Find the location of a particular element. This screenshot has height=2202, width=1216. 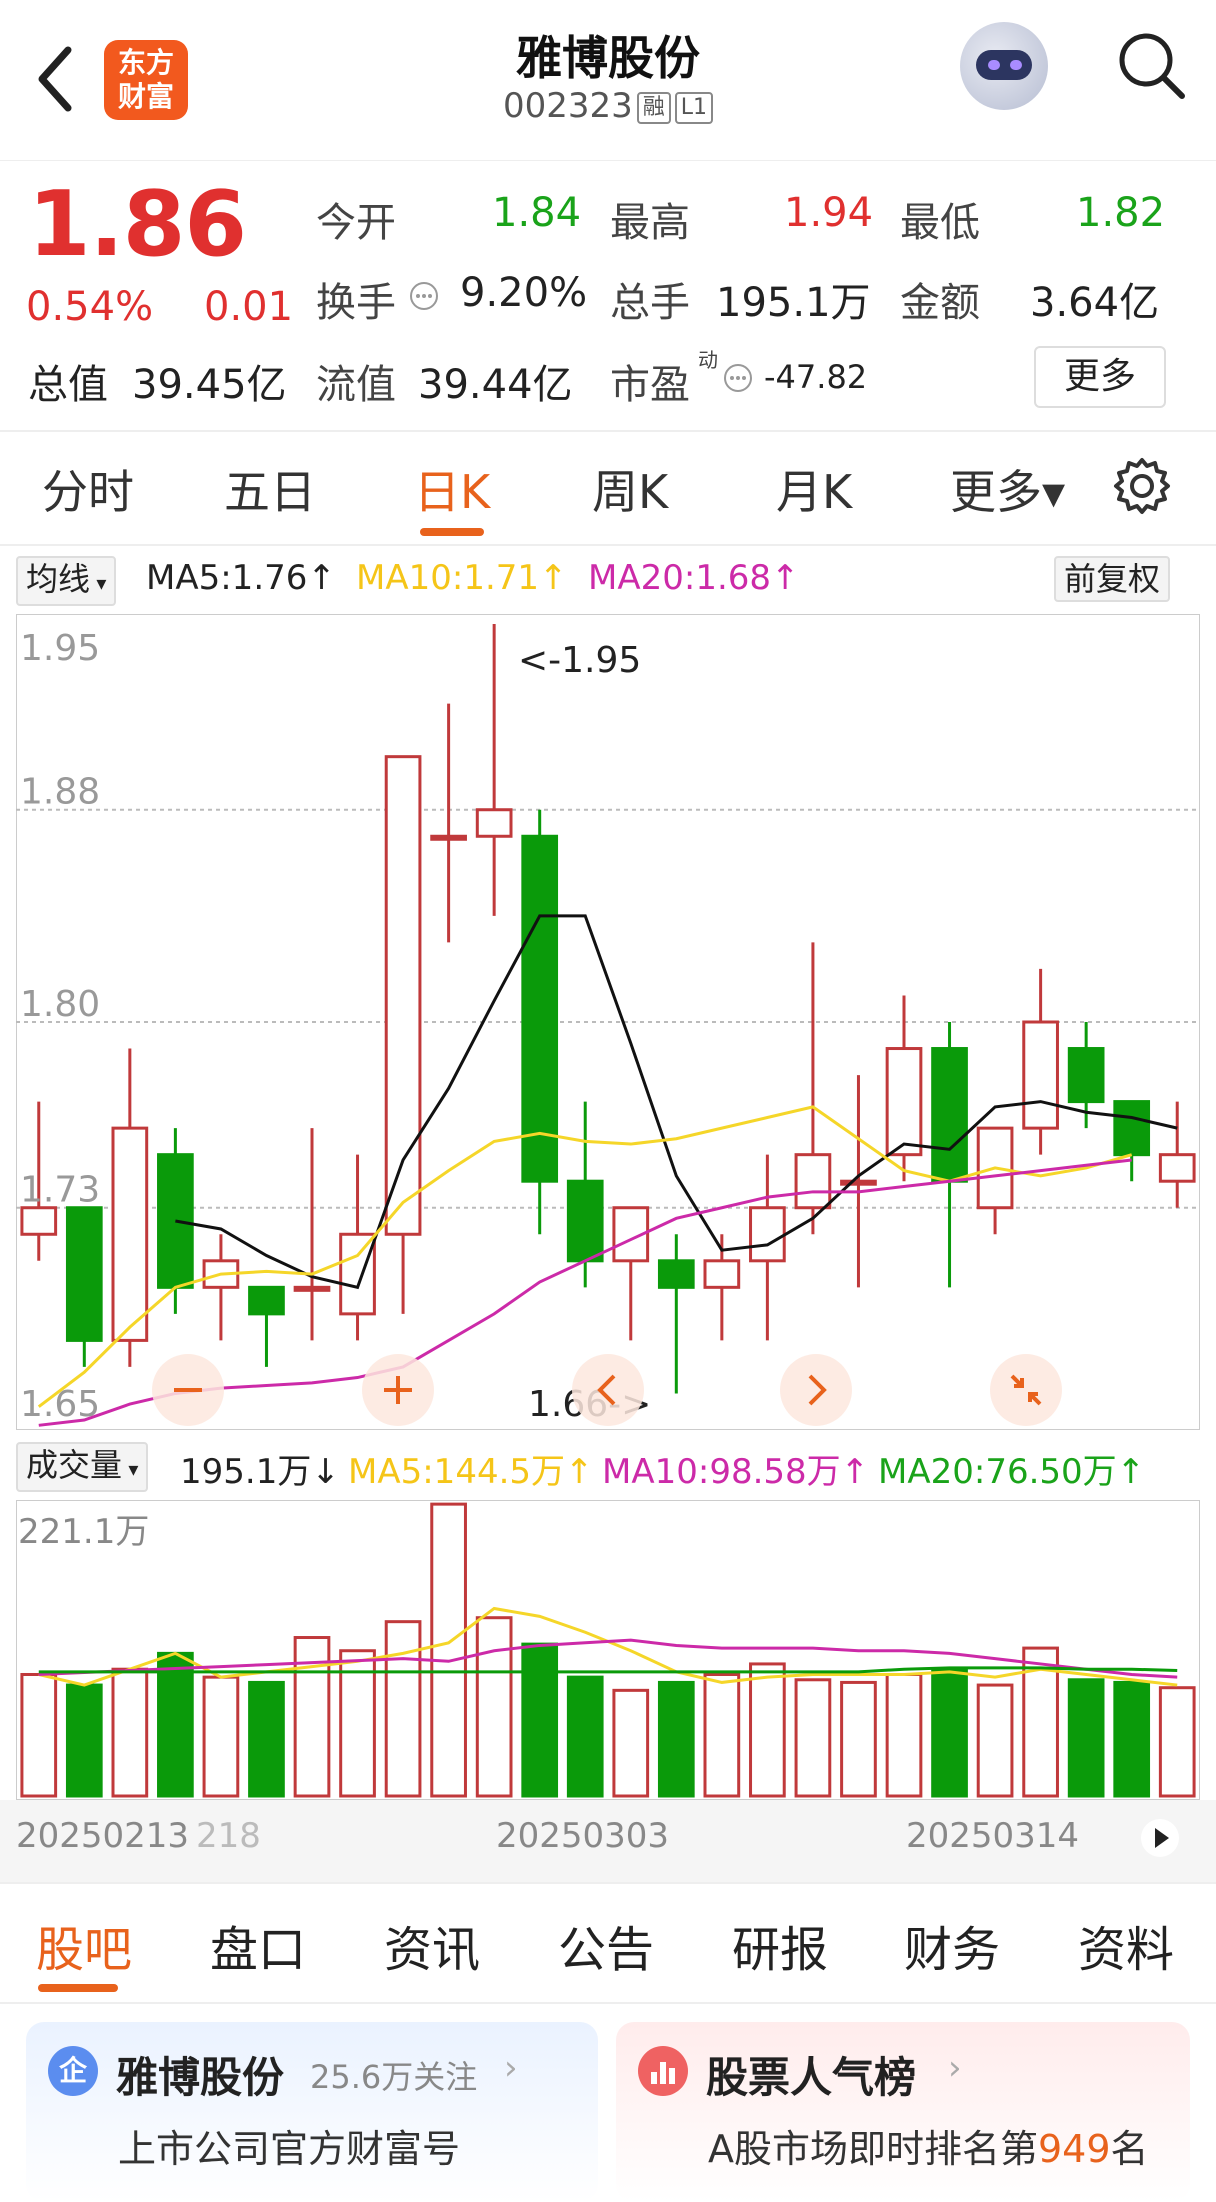

zoom-out-button is located at coordinates (188, 1390).